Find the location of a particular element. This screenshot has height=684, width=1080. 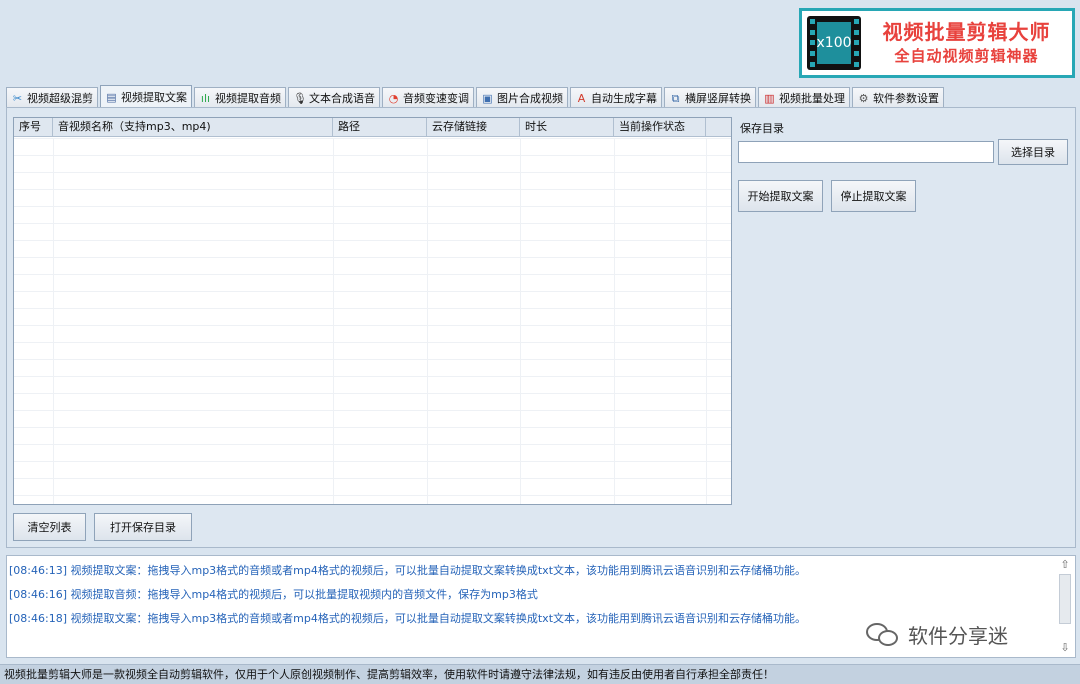

image-icon: ▣ is located at coordinates (487, 98).